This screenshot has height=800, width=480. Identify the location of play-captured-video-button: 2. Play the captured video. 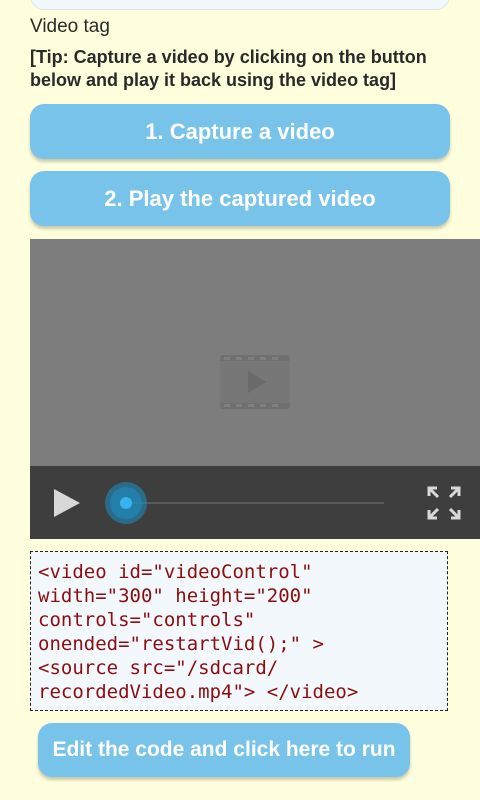
(240, 198).